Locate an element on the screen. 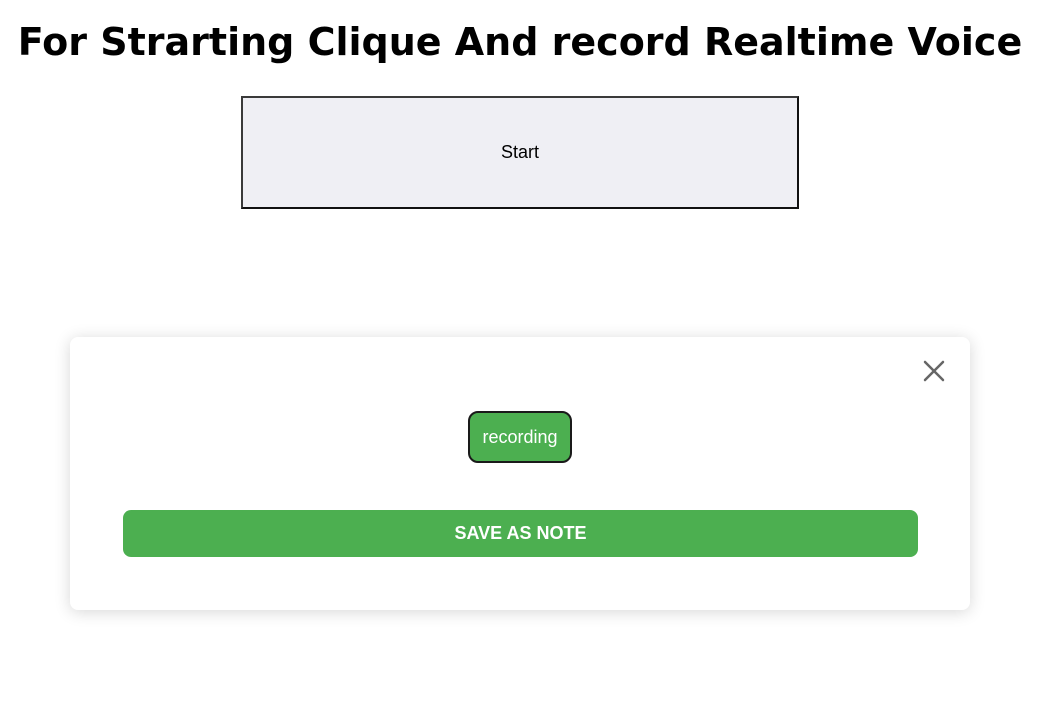 This screenshot has width=1047, height=702. recording-status-button: recording is located at coordinates (520, 437).